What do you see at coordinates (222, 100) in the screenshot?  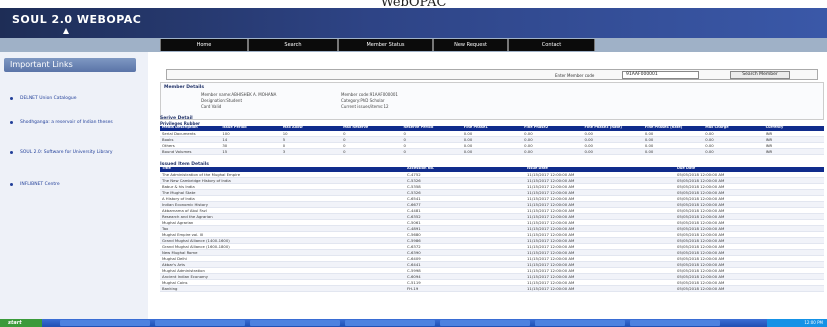 I see `member-designation: Designation:Student` at bounding box center [222, 100].